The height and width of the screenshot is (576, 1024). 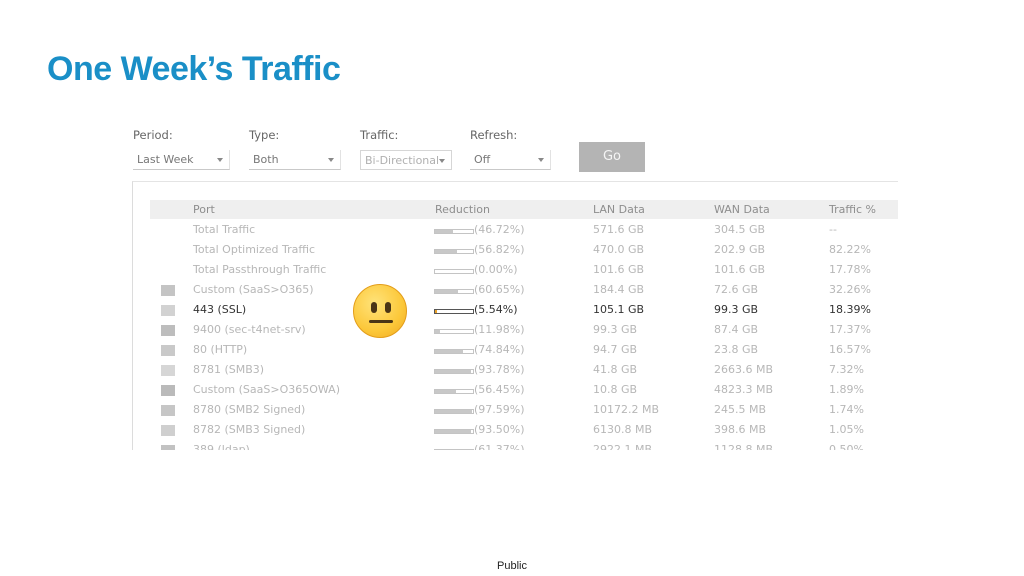 I want to click on emoji-right-eye, so click(x=388, y=307).